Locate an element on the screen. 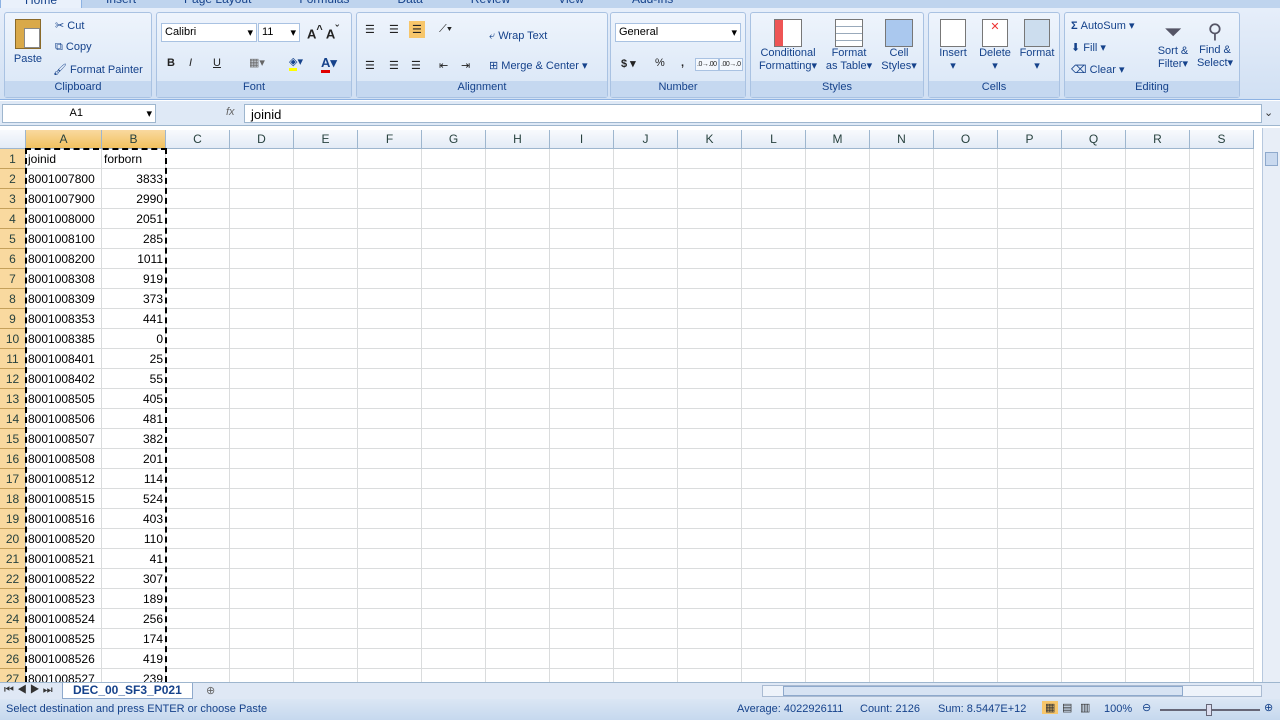 This screenshot has height=720, width=1280. cell-C24 is located at coordinates (198, 619).